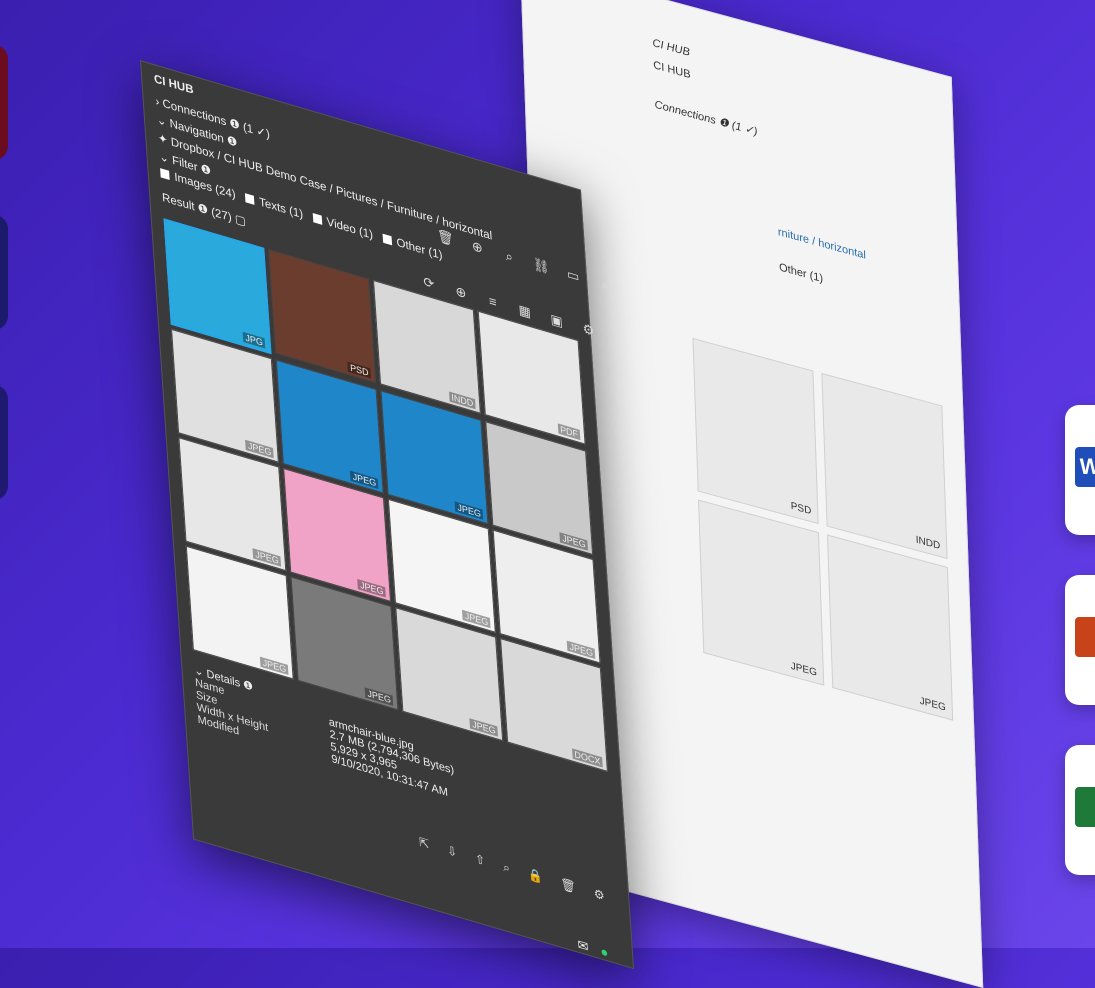  What do you see at coordinates (755, 431) in the screenshot?
I see `light-card: PSD` at bounding box center [755, 431].